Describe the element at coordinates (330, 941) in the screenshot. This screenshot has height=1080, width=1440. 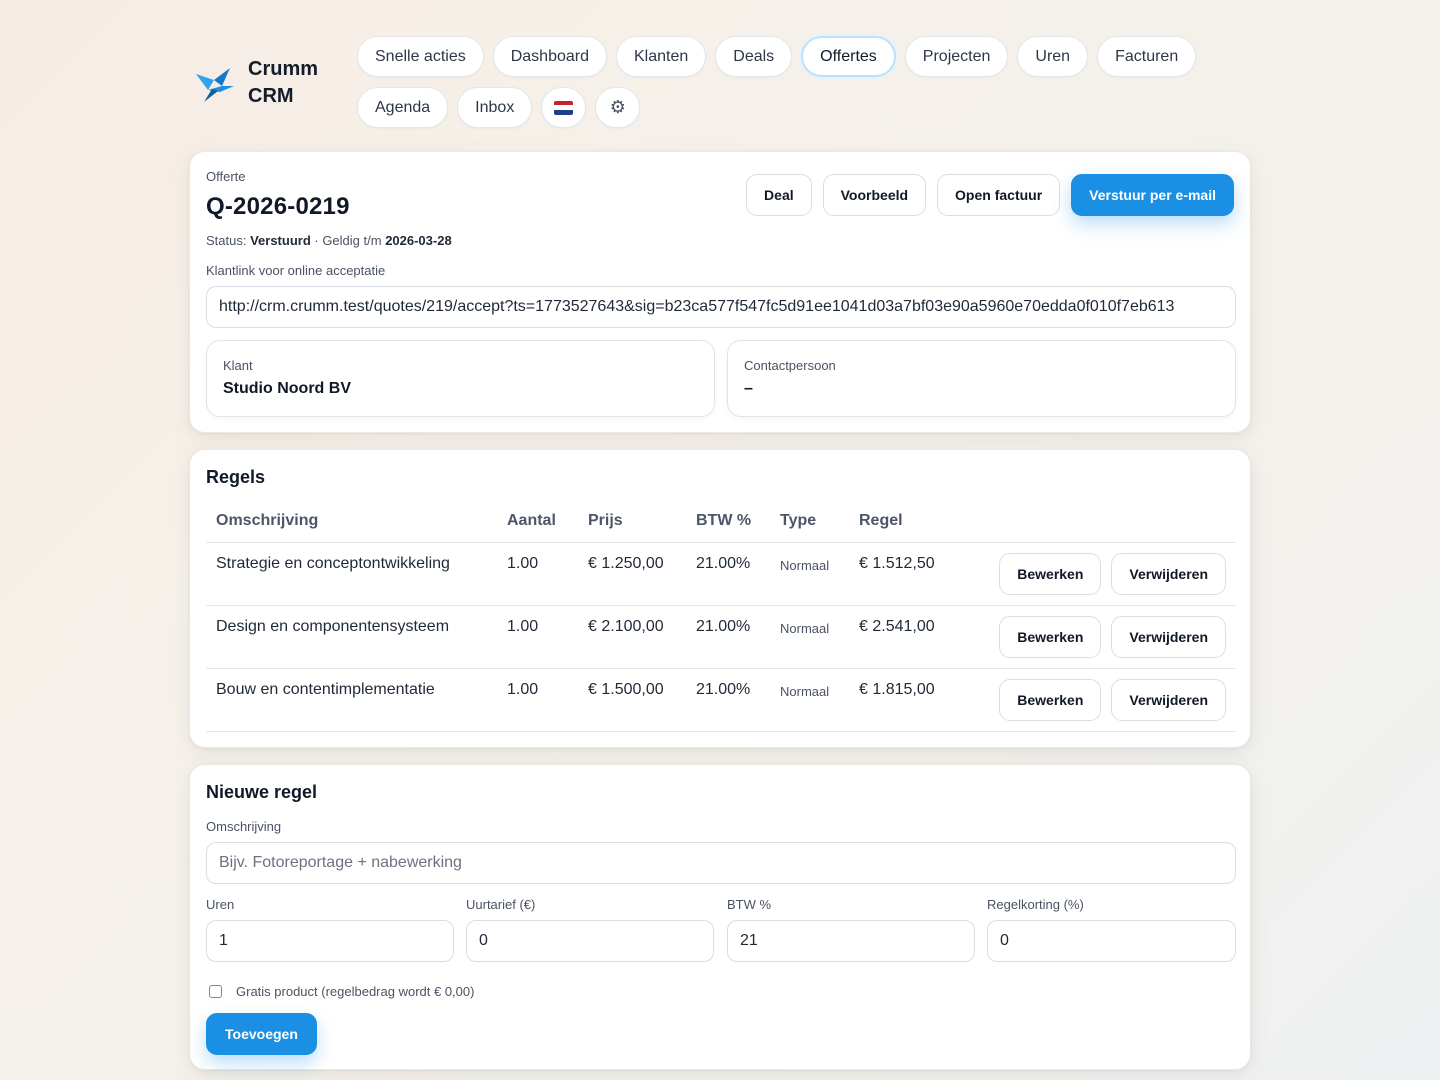
I see `hours-input` at that location.